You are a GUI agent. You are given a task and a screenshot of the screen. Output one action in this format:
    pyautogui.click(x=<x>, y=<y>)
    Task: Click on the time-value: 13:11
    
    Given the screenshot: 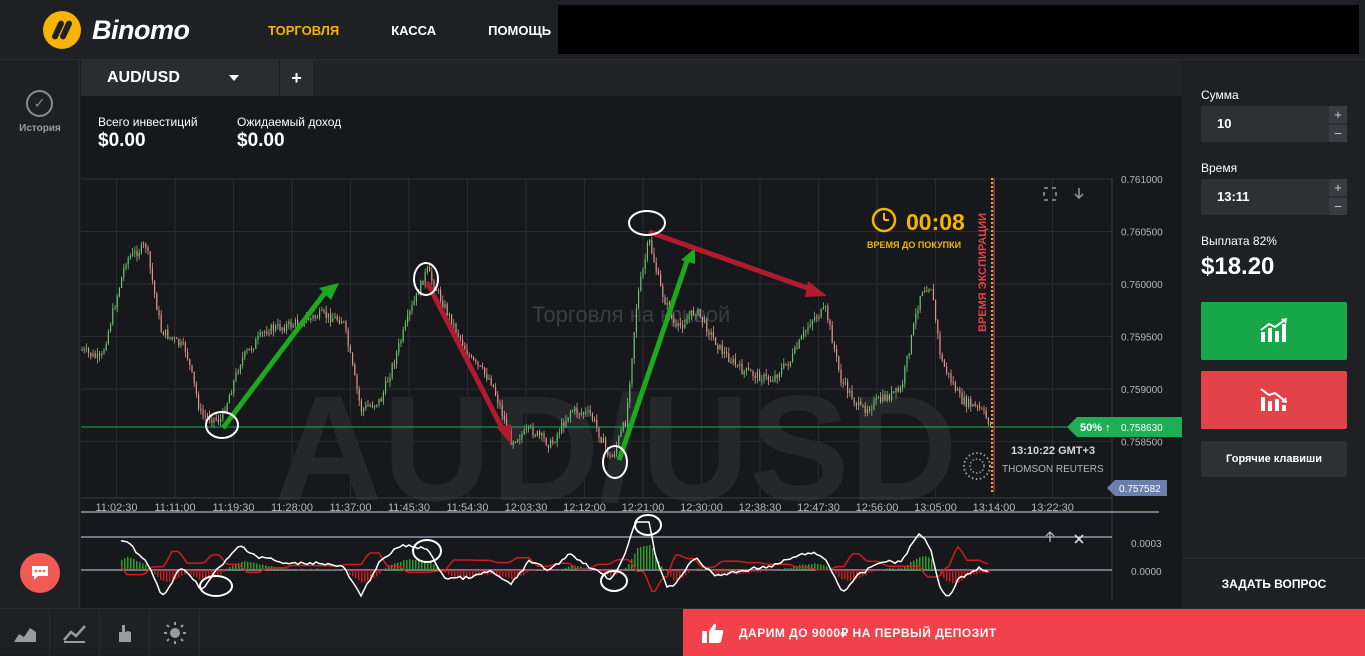 What is the action you would take?
    pyautogui.click(x=1233, y=196)
    